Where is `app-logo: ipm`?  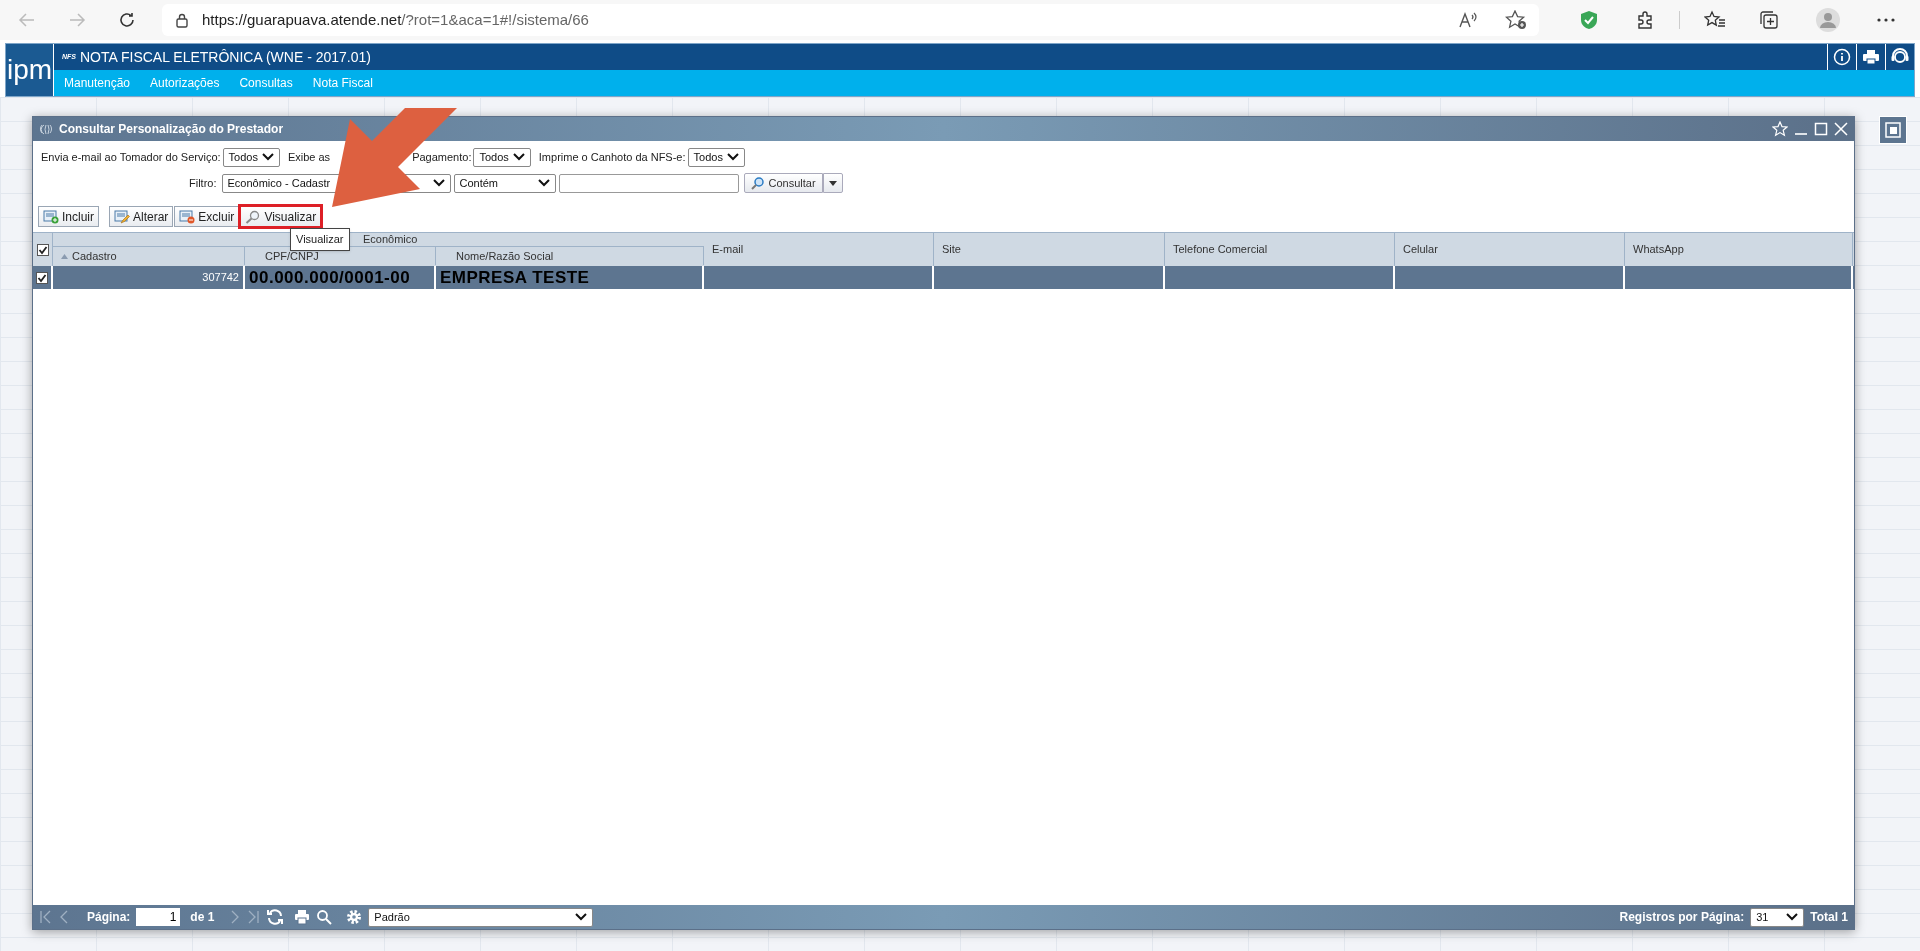
app-logo: ipm is located at coordinates (30, 70).